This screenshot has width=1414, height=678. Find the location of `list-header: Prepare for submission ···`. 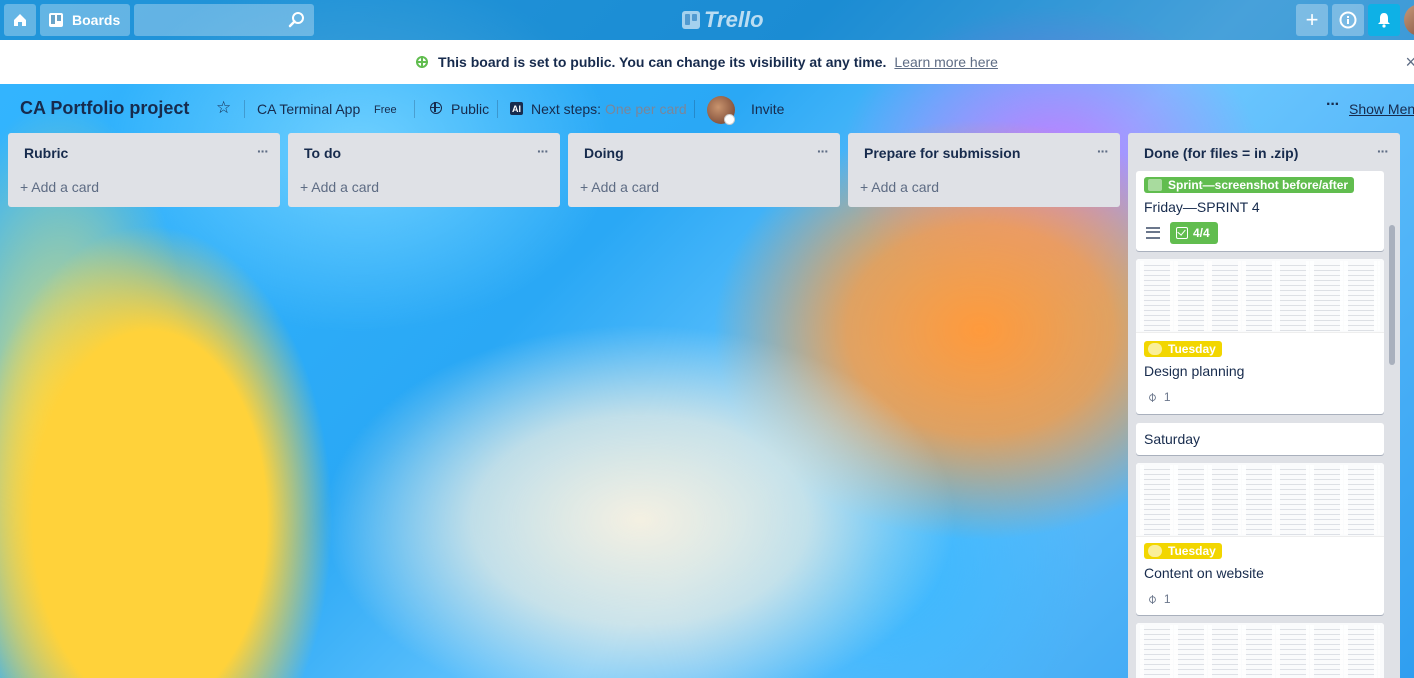

list-header: Prepare for submission ··· is located at coordinates (984, 152).